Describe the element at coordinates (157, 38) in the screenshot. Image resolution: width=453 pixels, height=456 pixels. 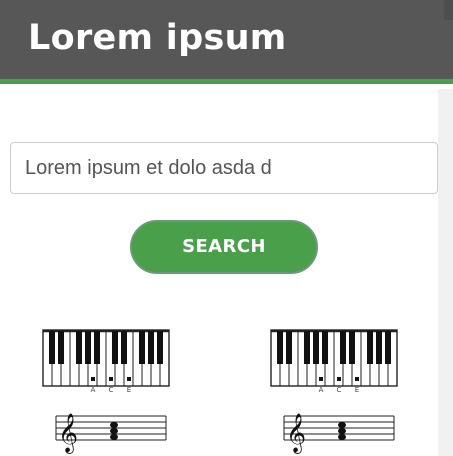
I see `page-title: Lorem ipsum` at that location.